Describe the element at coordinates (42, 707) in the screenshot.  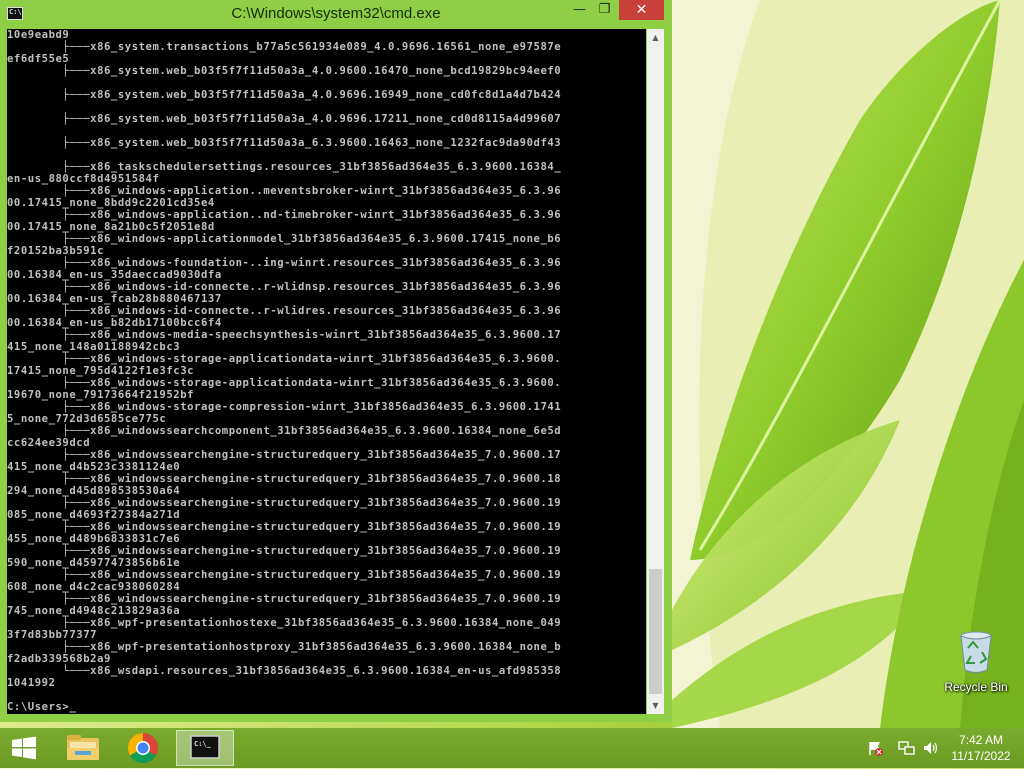
I see `console-line: C:\Users>_` at that location.